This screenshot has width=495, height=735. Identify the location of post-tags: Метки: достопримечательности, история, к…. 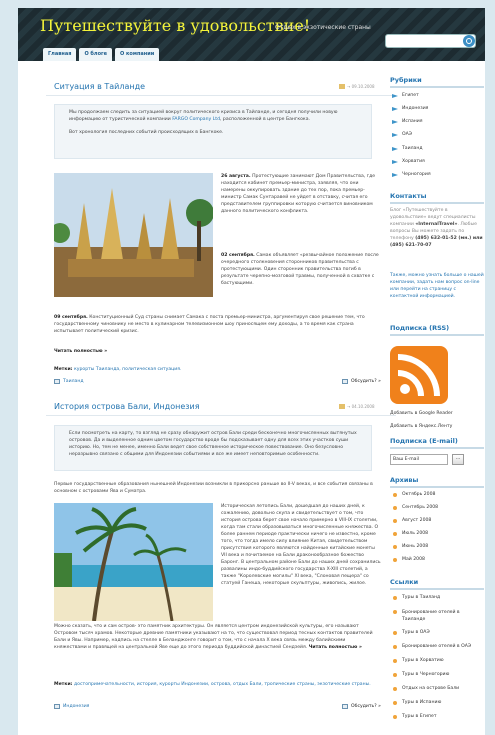
(212, 684).